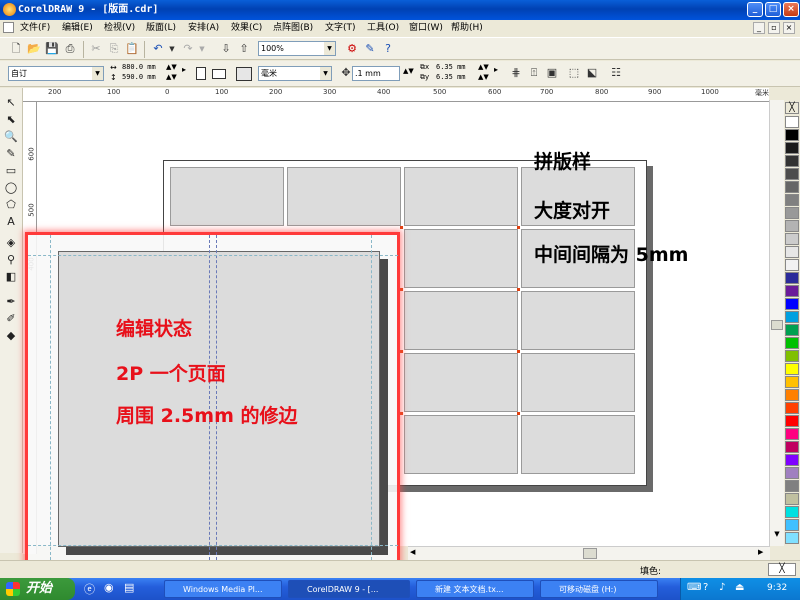  What do you see at coordinates (705, 587) in the screenshot?
I see `tray-help-icon: ?` at bounding box center [705, 587].